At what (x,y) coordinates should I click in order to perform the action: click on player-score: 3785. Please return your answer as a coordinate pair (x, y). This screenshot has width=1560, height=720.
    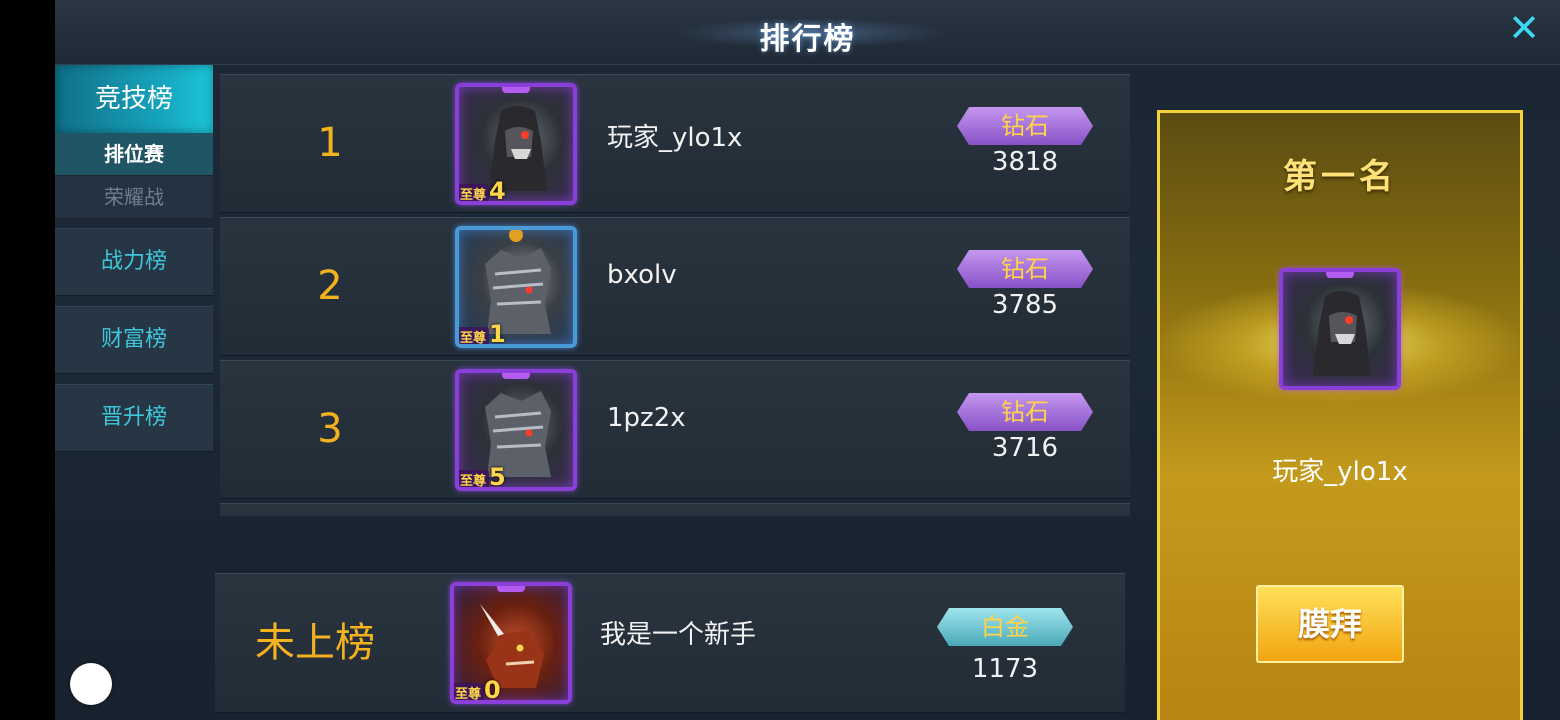
    Looking at the image, I should click on (1025, 305).